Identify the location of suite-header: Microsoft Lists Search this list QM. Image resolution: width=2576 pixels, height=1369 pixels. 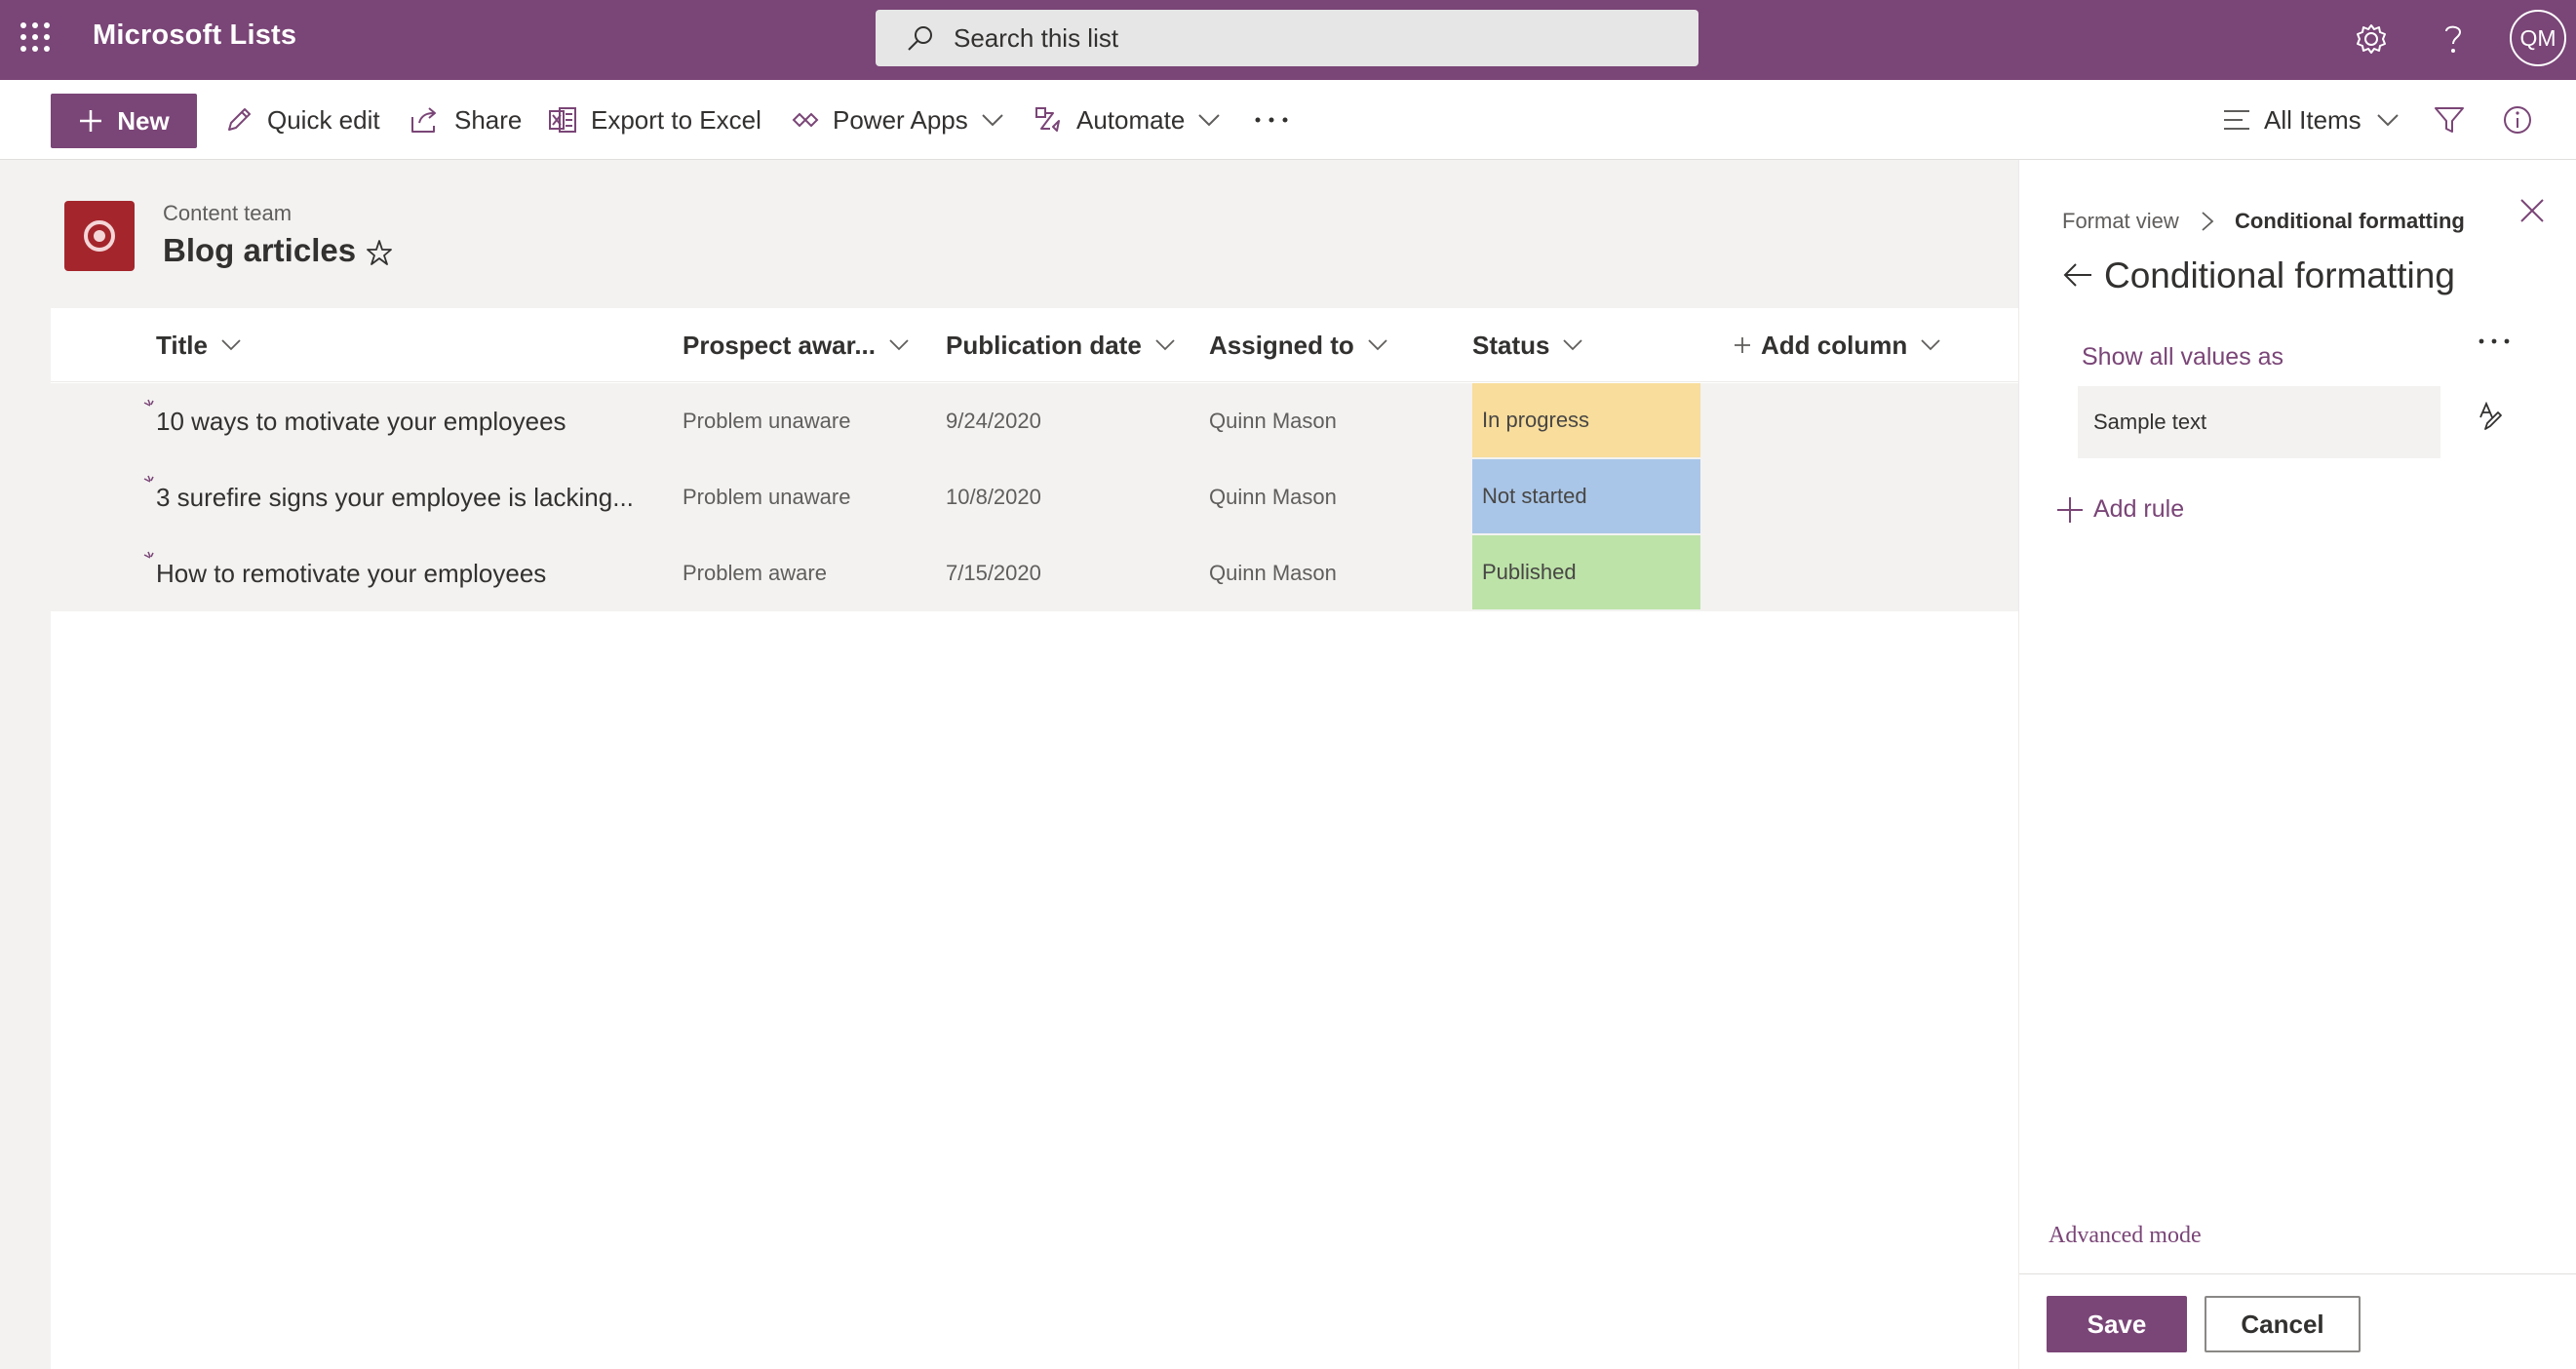
(1288, 40).